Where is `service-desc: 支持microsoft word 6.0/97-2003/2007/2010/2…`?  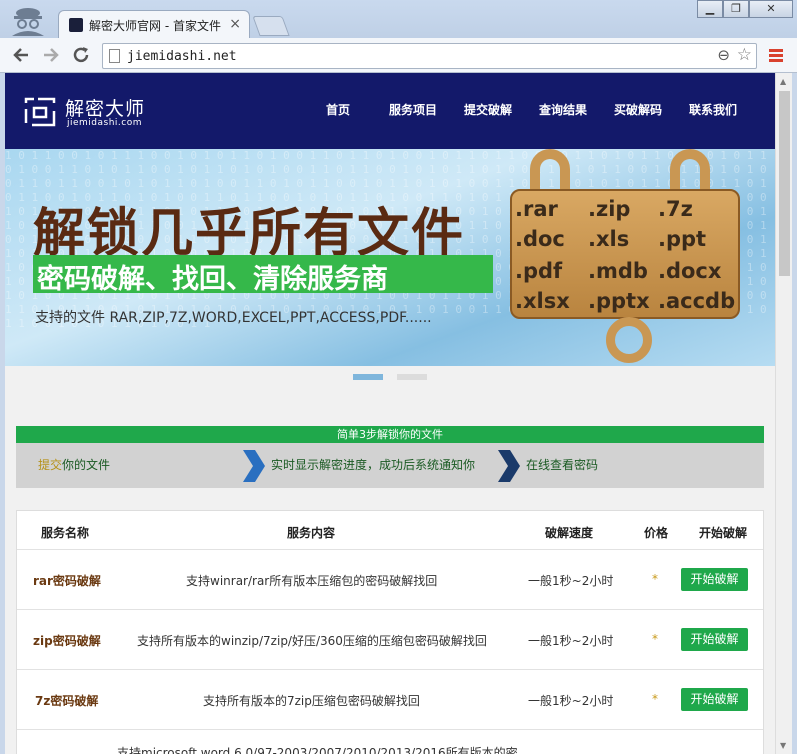
service-desc: 支持microsoft word 6.0/97-2003/2007/2010/2… is located at coordinates (317, 750).